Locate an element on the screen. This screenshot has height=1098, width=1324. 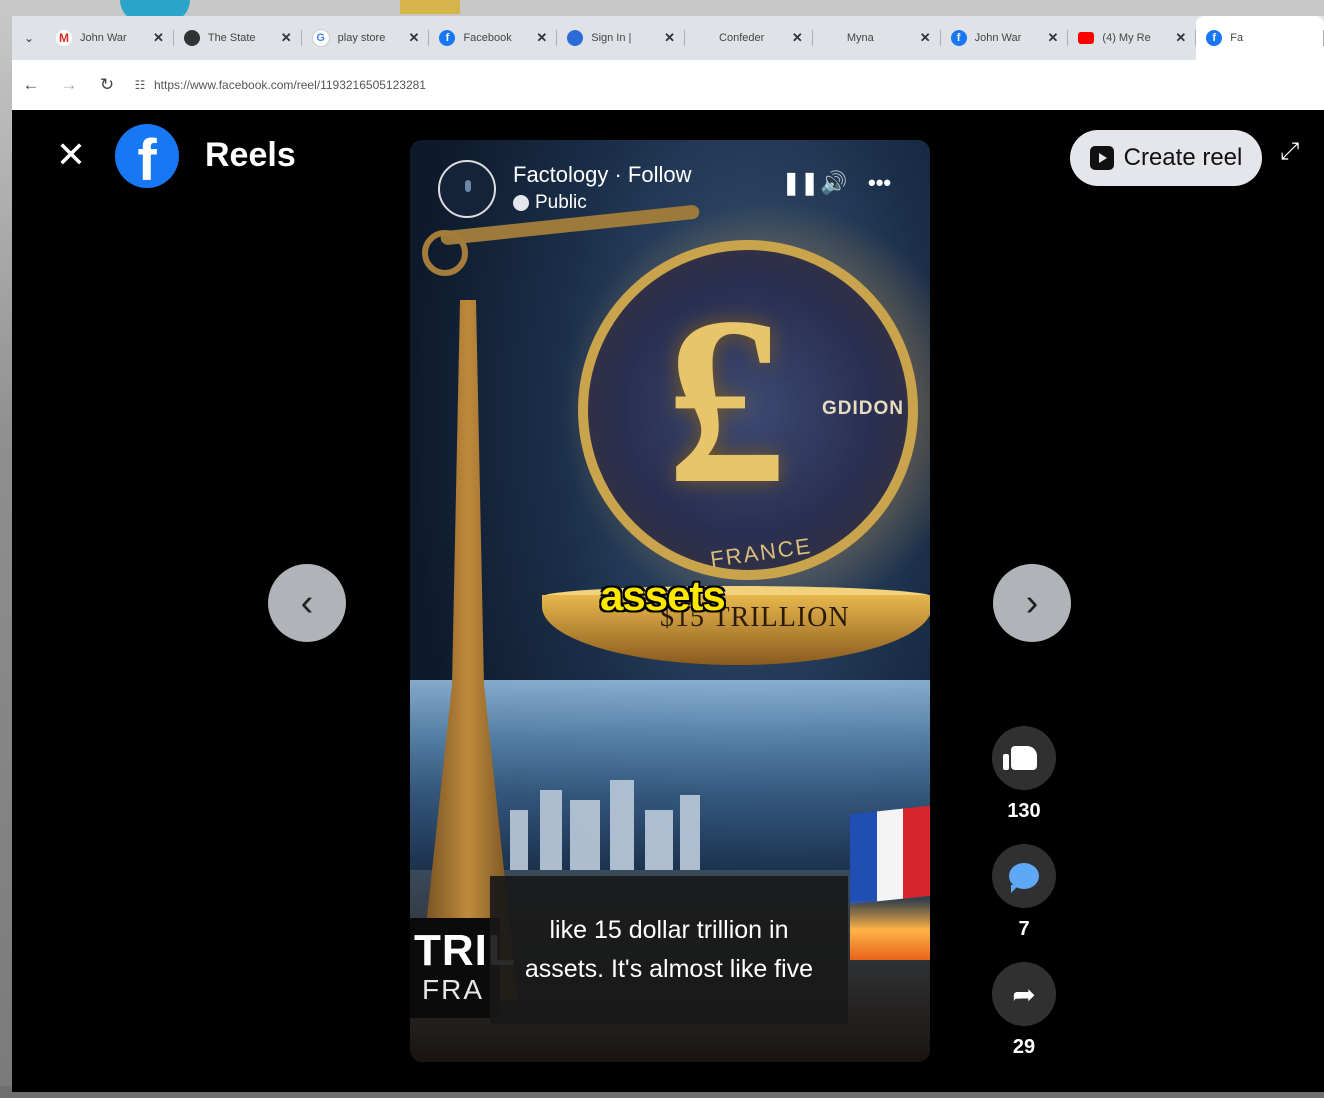
coin-text: GDIDON is located at coordinates (863, 408).